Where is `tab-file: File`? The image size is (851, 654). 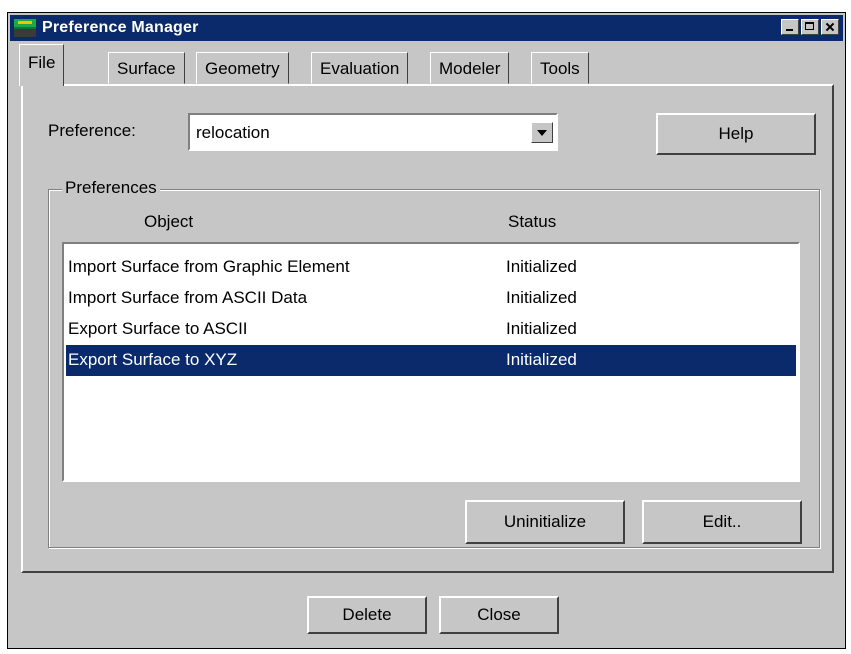 tab-file: File is located at coordinates (42, 65).